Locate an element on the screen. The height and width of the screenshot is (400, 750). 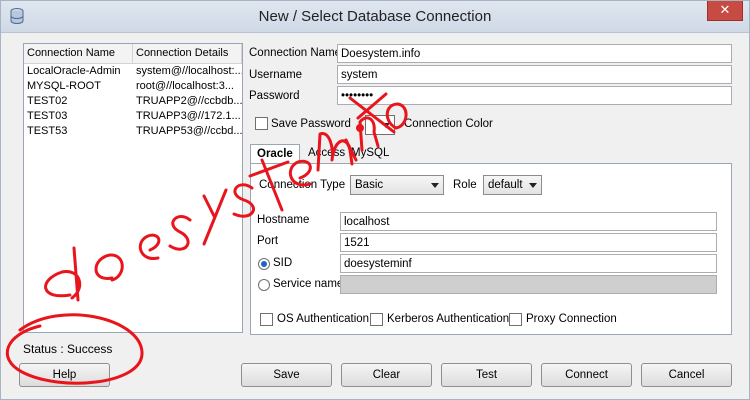
kerberos-authentication-checkbox is located at coordinates (376, 319).